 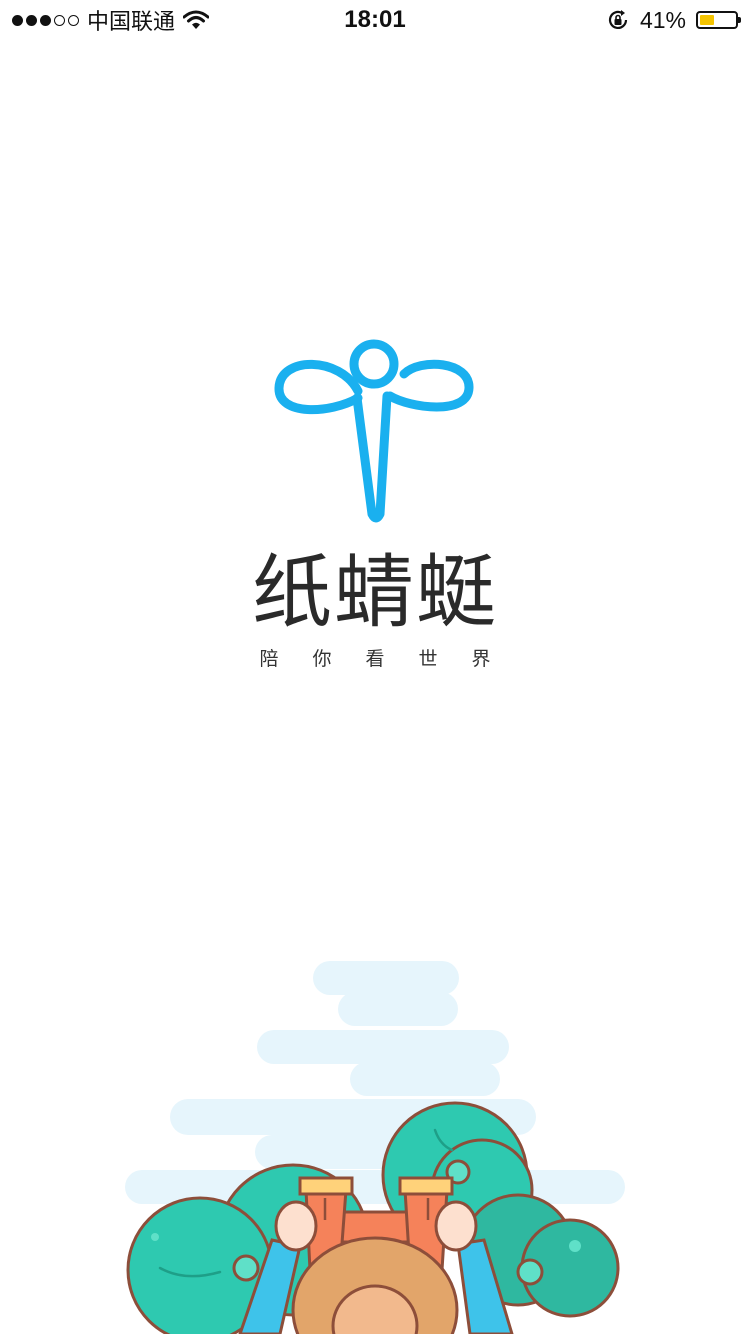 What do you see at coordinates (375, 592) in the screenshot?
I see `app-name: 纸蜻蜓` at bounding box center [375, 592].